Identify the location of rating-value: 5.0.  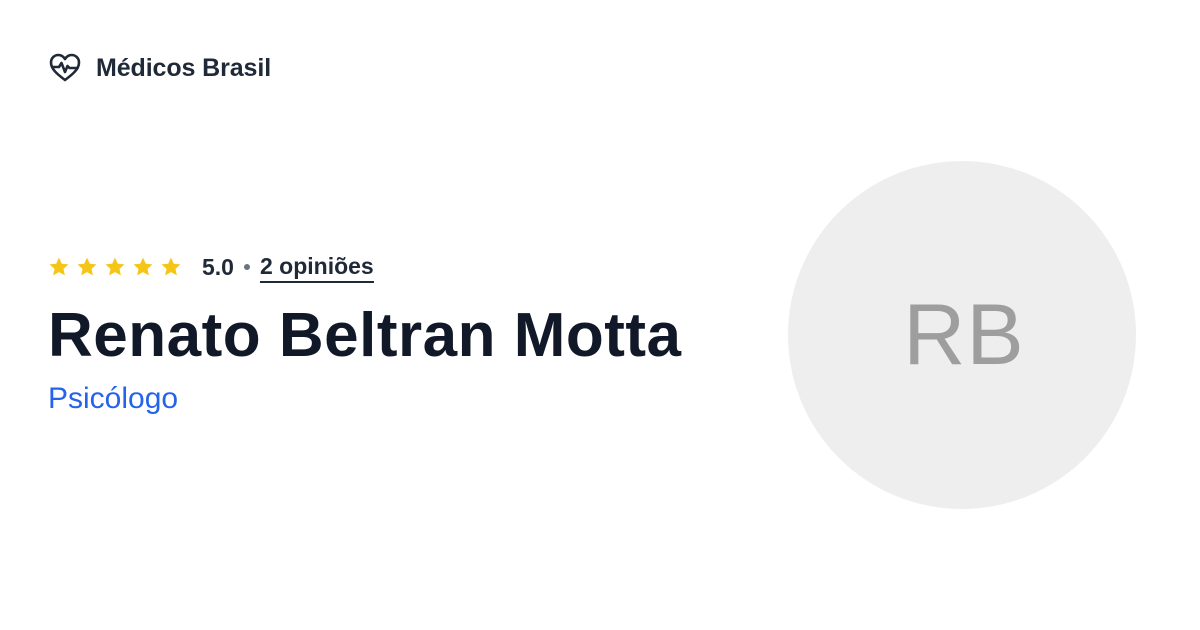
(218, 266).